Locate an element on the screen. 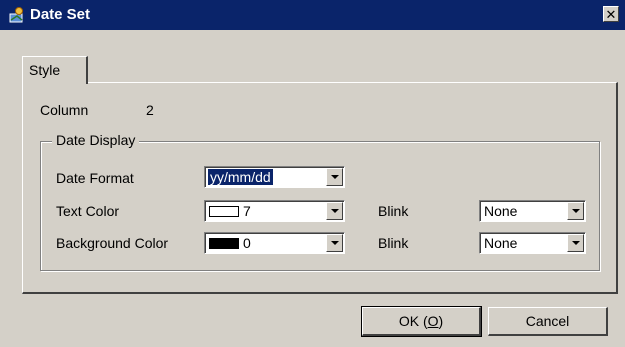 Image resolution: width=625 pixels, height=347 pixels. background-color-value: 0 is located at coordinates (247, 243).